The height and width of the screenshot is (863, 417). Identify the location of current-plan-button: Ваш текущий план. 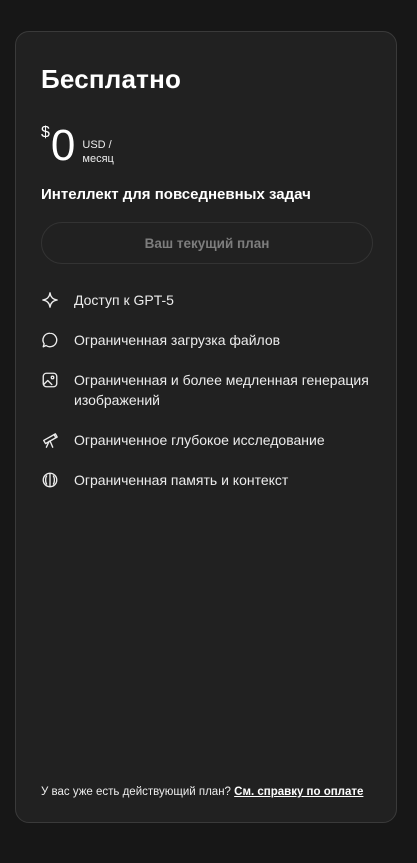
(207, 243).